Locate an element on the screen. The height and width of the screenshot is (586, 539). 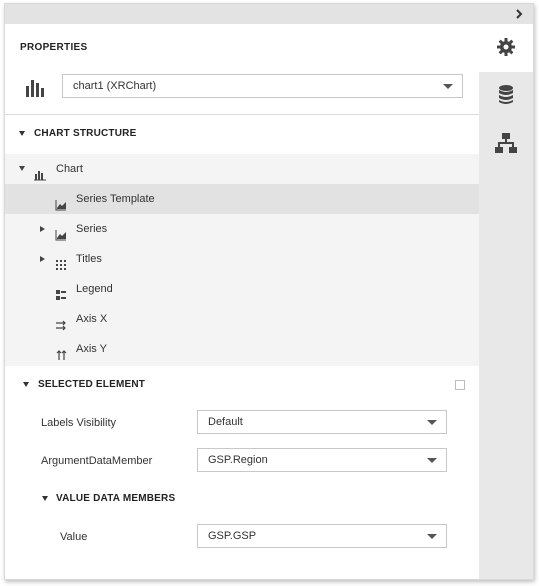
argument-data-member-label: ArgumentDataMember is located at coordinates (97, 461).